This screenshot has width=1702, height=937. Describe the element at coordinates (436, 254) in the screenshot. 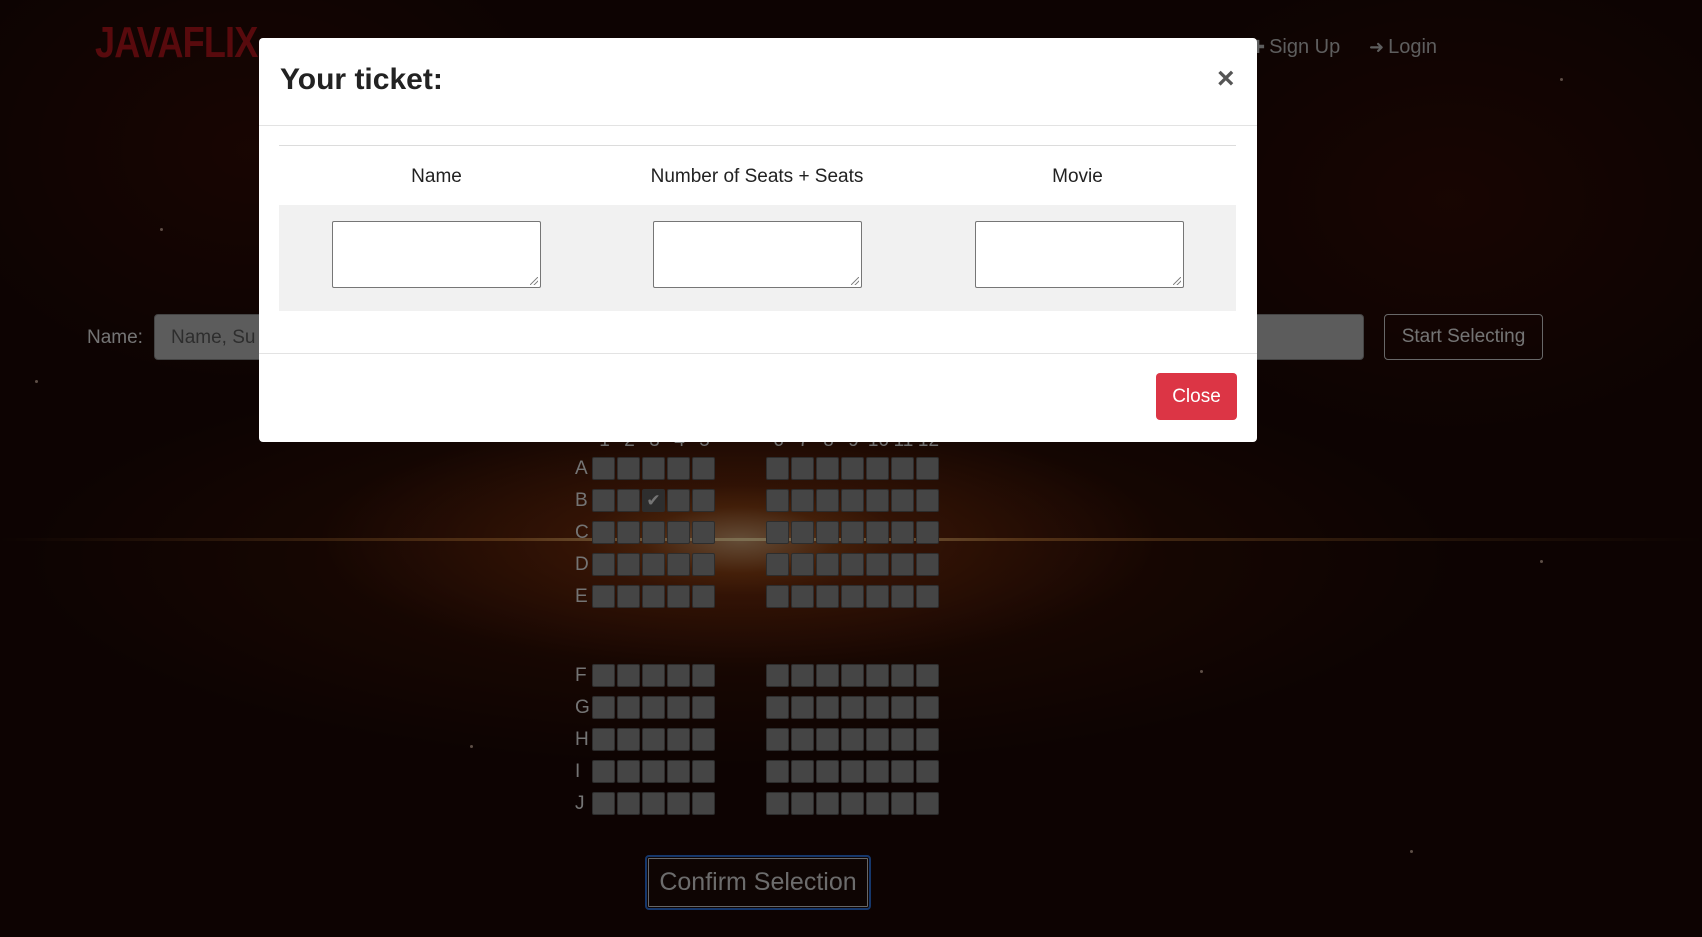

I see `ticket-name-textarea` at that location.